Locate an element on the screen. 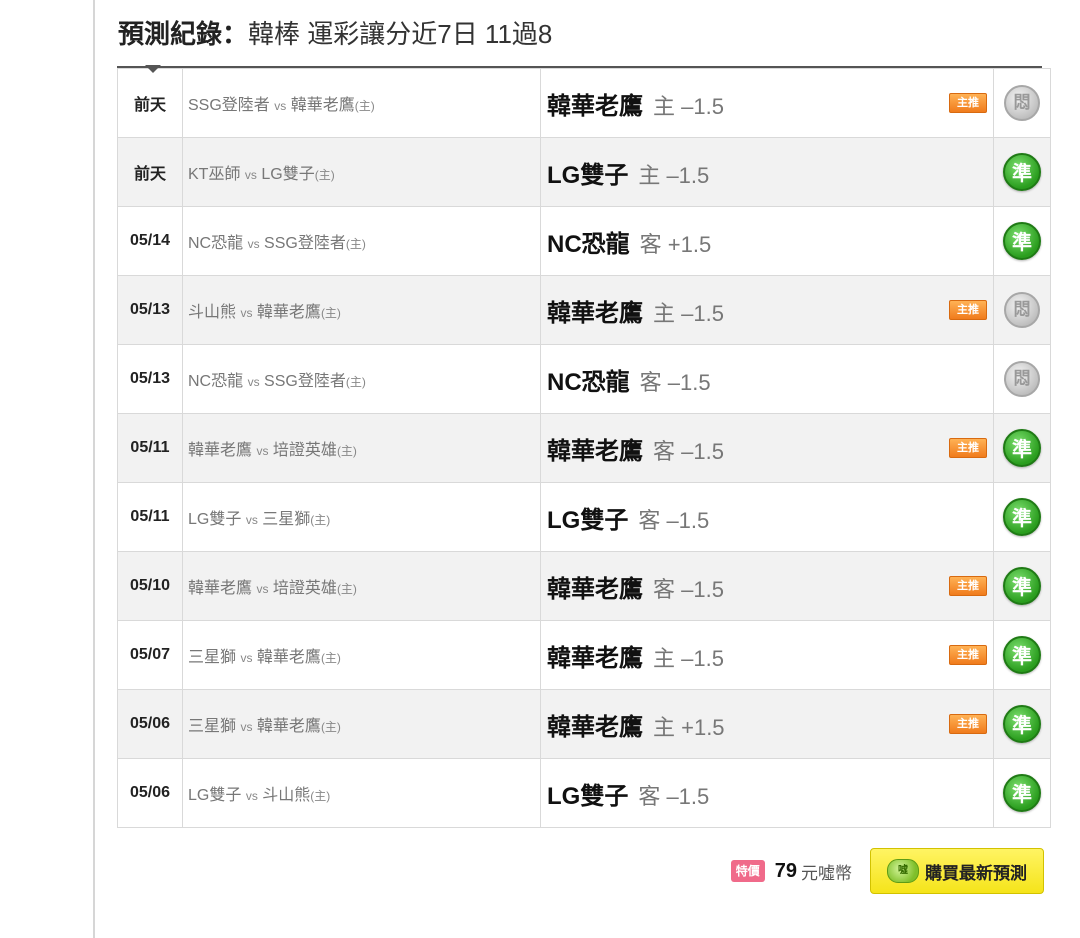 This screenshot has height=938, width=1080. pick-team: NC恐龍 is located at coordinates (588, 244).